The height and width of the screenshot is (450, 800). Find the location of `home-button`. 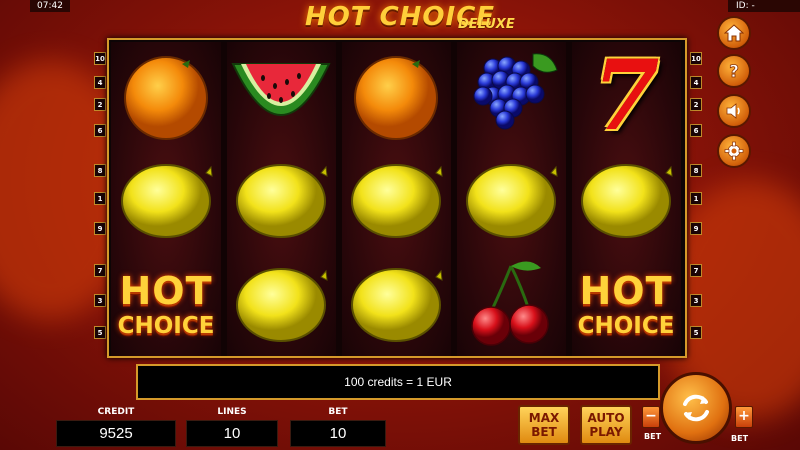

home-button is located at coordinates (734, 33).